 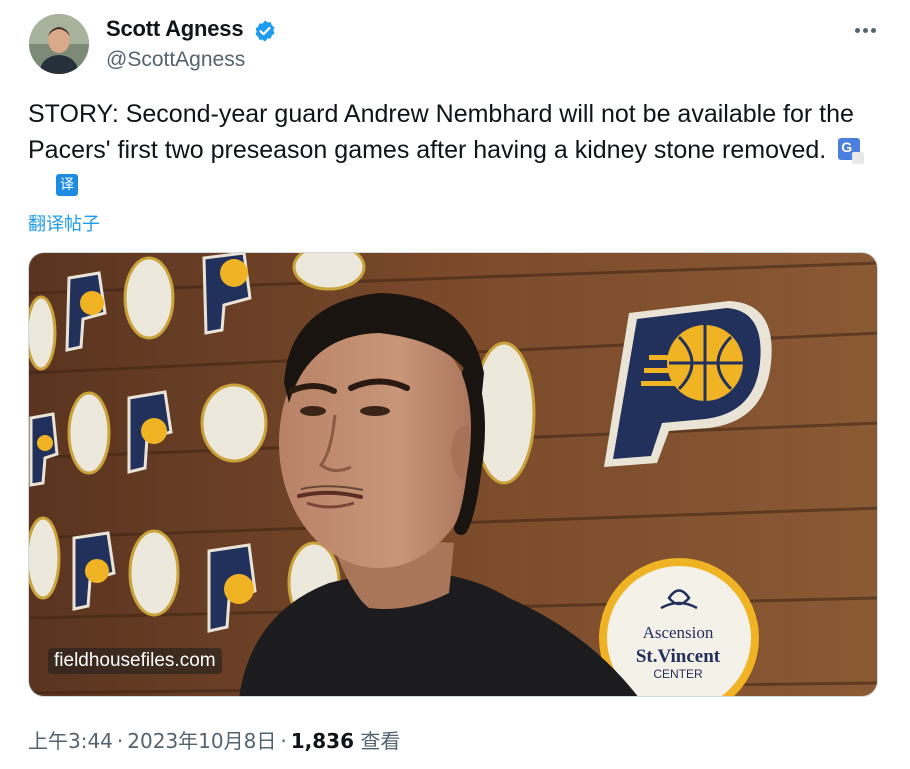 I want to click on sign-line-2: St.Vincent, so click(x=678, y=656).